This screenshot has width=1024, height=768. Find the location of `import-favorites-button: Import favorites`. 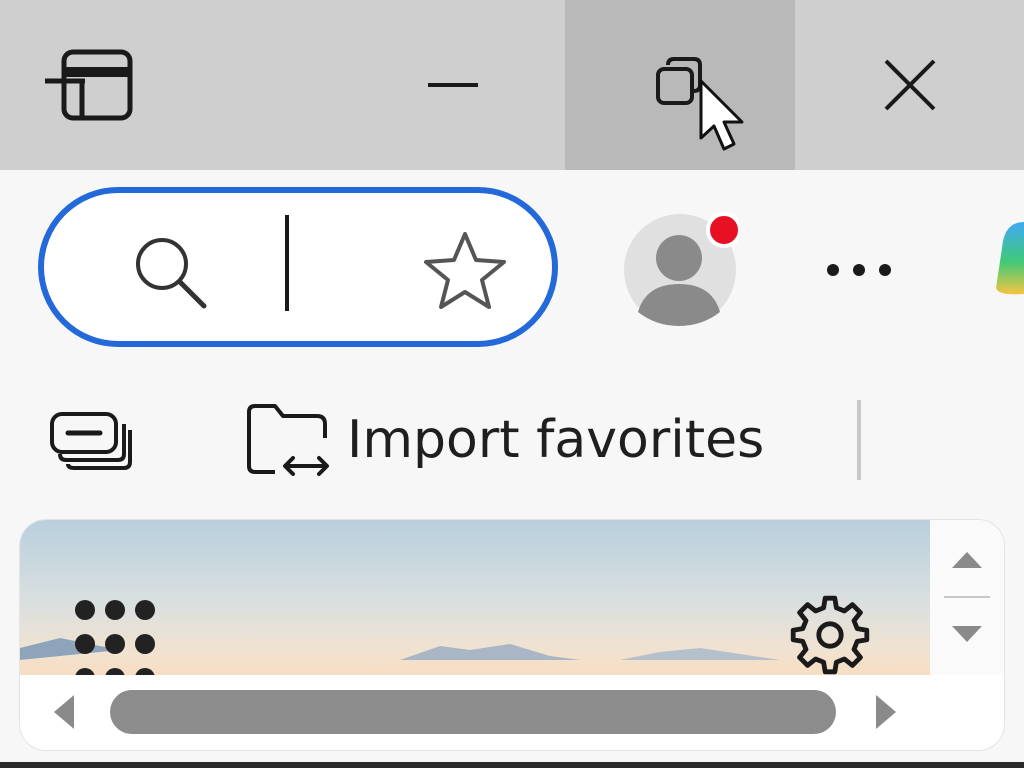

import-favorites-button: Import favorites is located at coordinates (504, 440).